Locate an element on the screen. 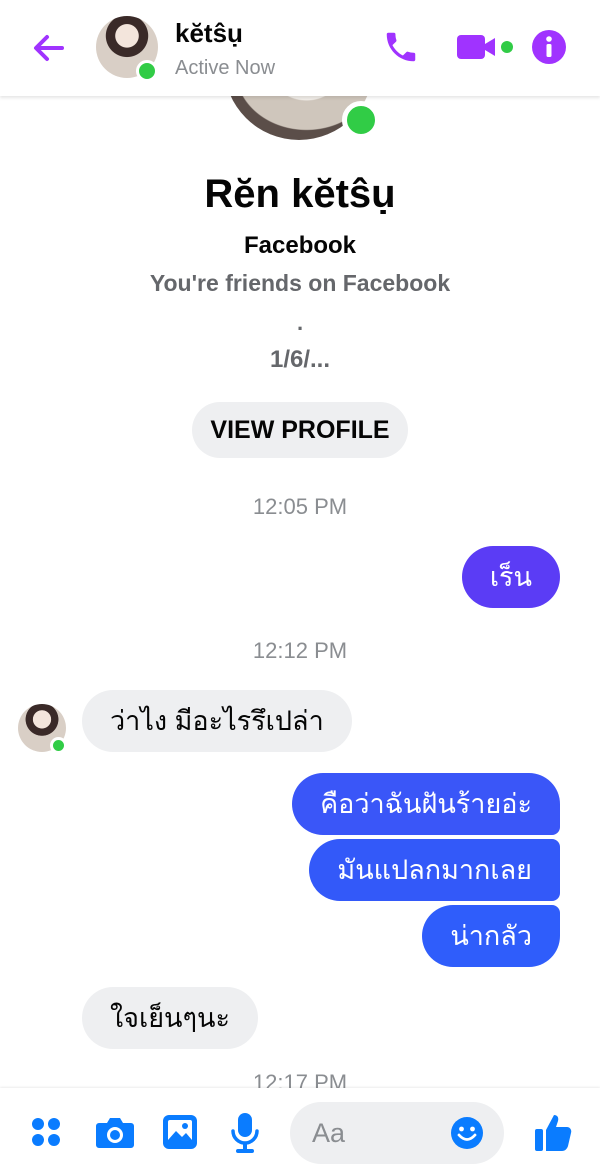 This screenshot has width=600, height=1172. microphone-icon is located at coordinates (245, 1133).